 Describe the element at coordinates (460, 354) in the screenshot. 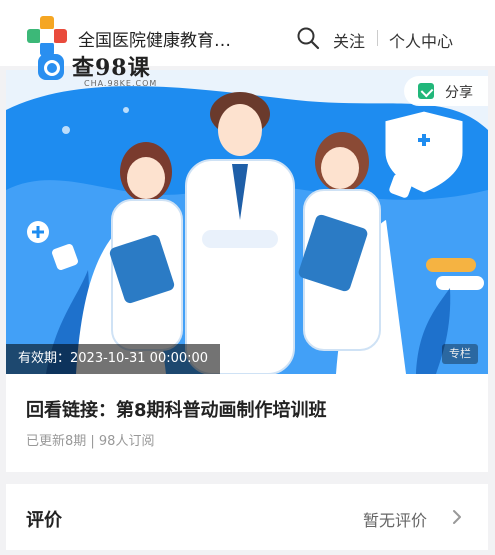

I see `column-tag: 专栏` at that location.